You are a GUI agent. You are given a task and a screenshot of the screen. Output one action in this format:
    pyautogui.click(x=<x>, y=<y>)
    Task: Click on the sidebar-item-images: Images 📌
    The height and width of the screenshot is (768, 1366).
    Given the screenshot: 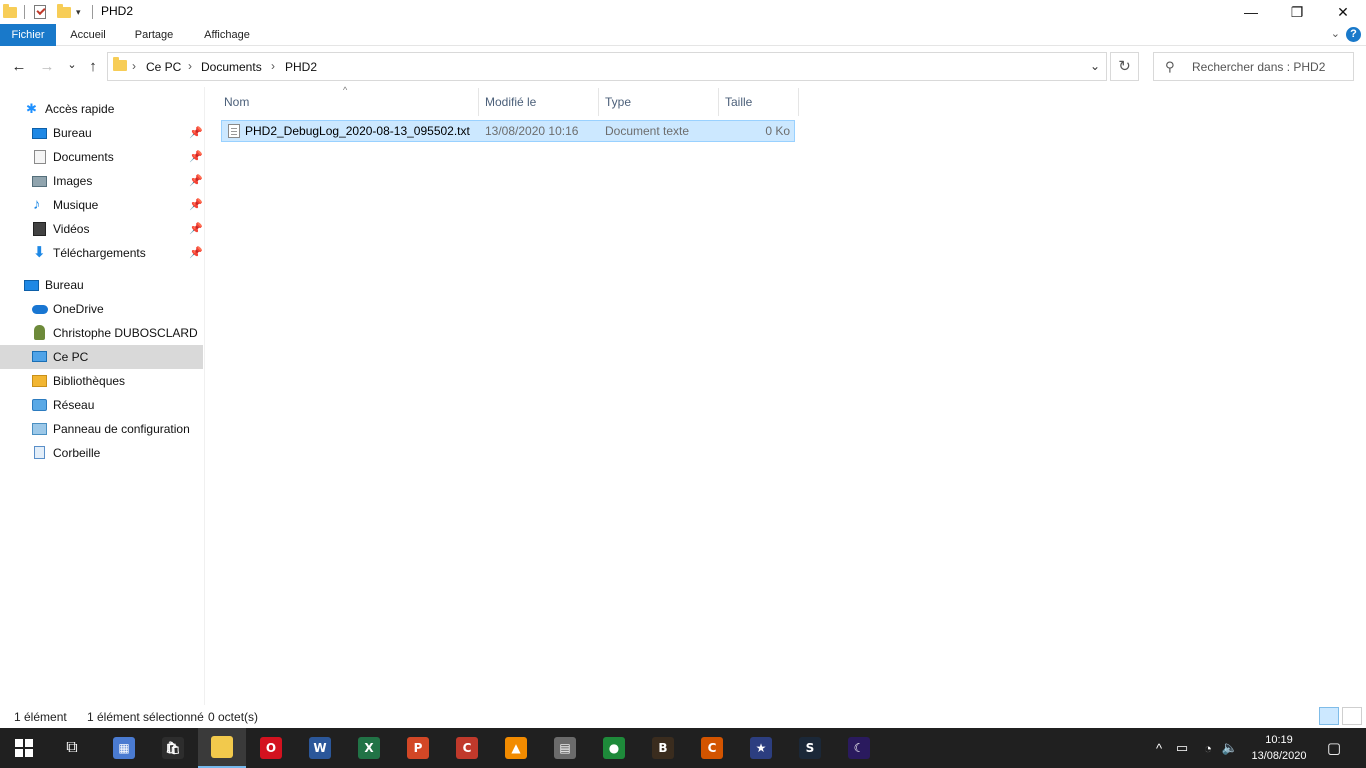 What is the action you would take?
    pyautogui.click(x=101, y=181)
    